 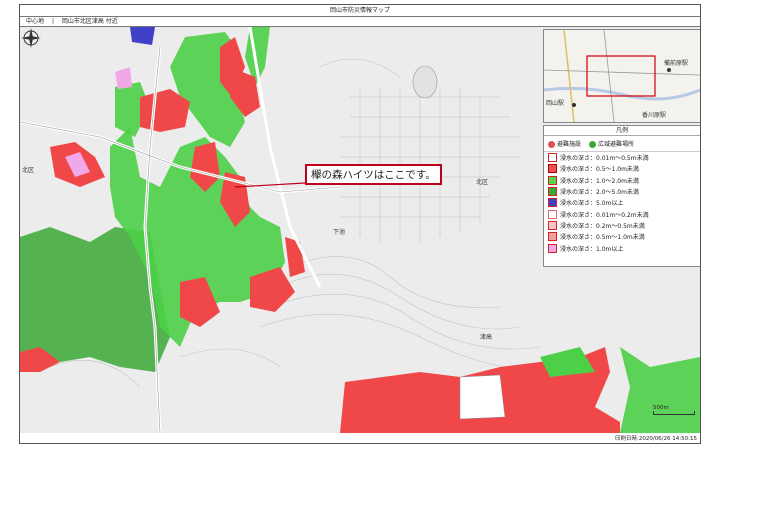 What do you see at coordinates (89, 21) in the screenshot?
I see `location-value: 岡山市北区津高 付近` at bounding box center [89, 21].